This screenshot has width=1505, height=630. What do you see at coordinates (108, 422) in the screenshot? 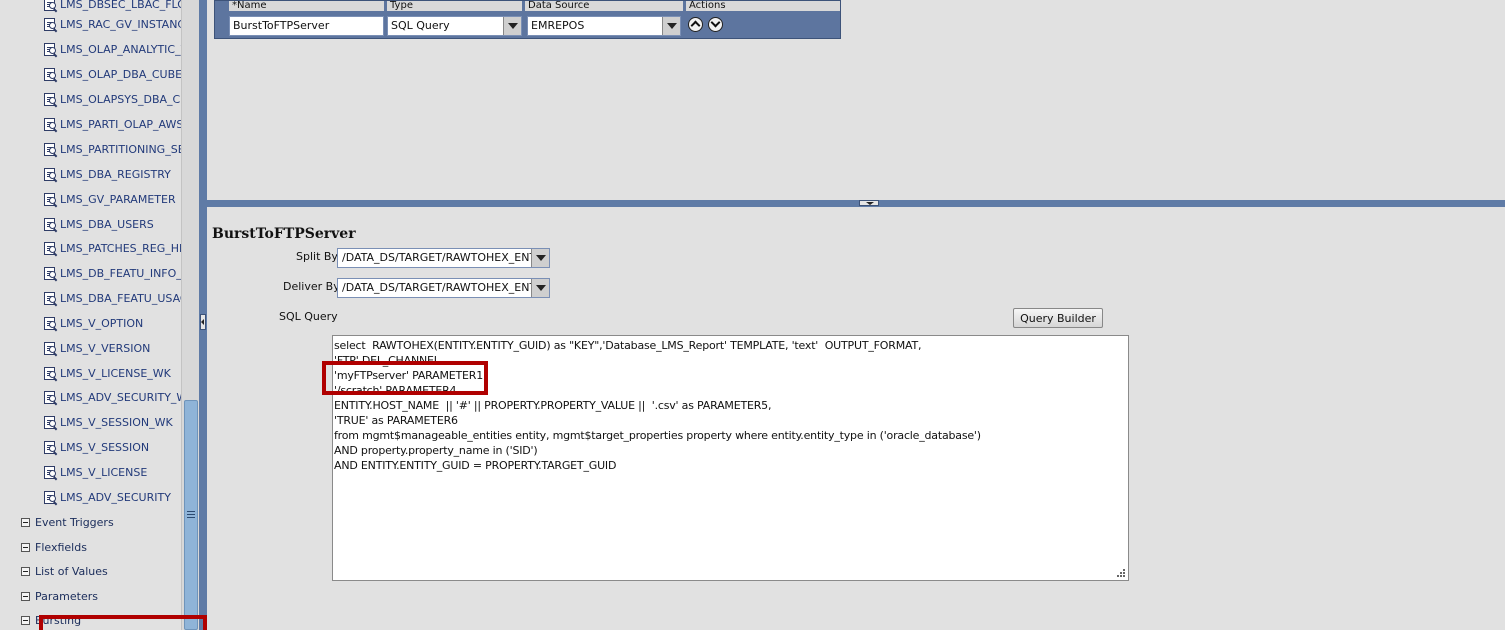
I see `tree-item-lms-v-session-wk: LMS_V_SESSION_WK` at bounding box center [108, 422].